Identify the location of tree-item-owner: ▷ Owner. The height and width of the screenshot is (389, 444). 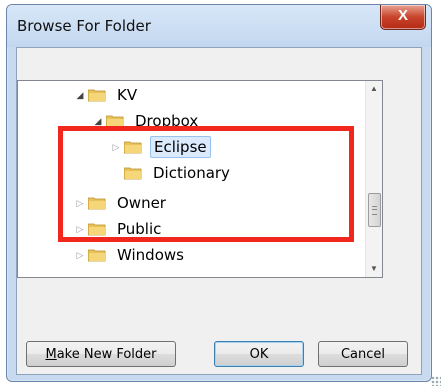
(121, 203).